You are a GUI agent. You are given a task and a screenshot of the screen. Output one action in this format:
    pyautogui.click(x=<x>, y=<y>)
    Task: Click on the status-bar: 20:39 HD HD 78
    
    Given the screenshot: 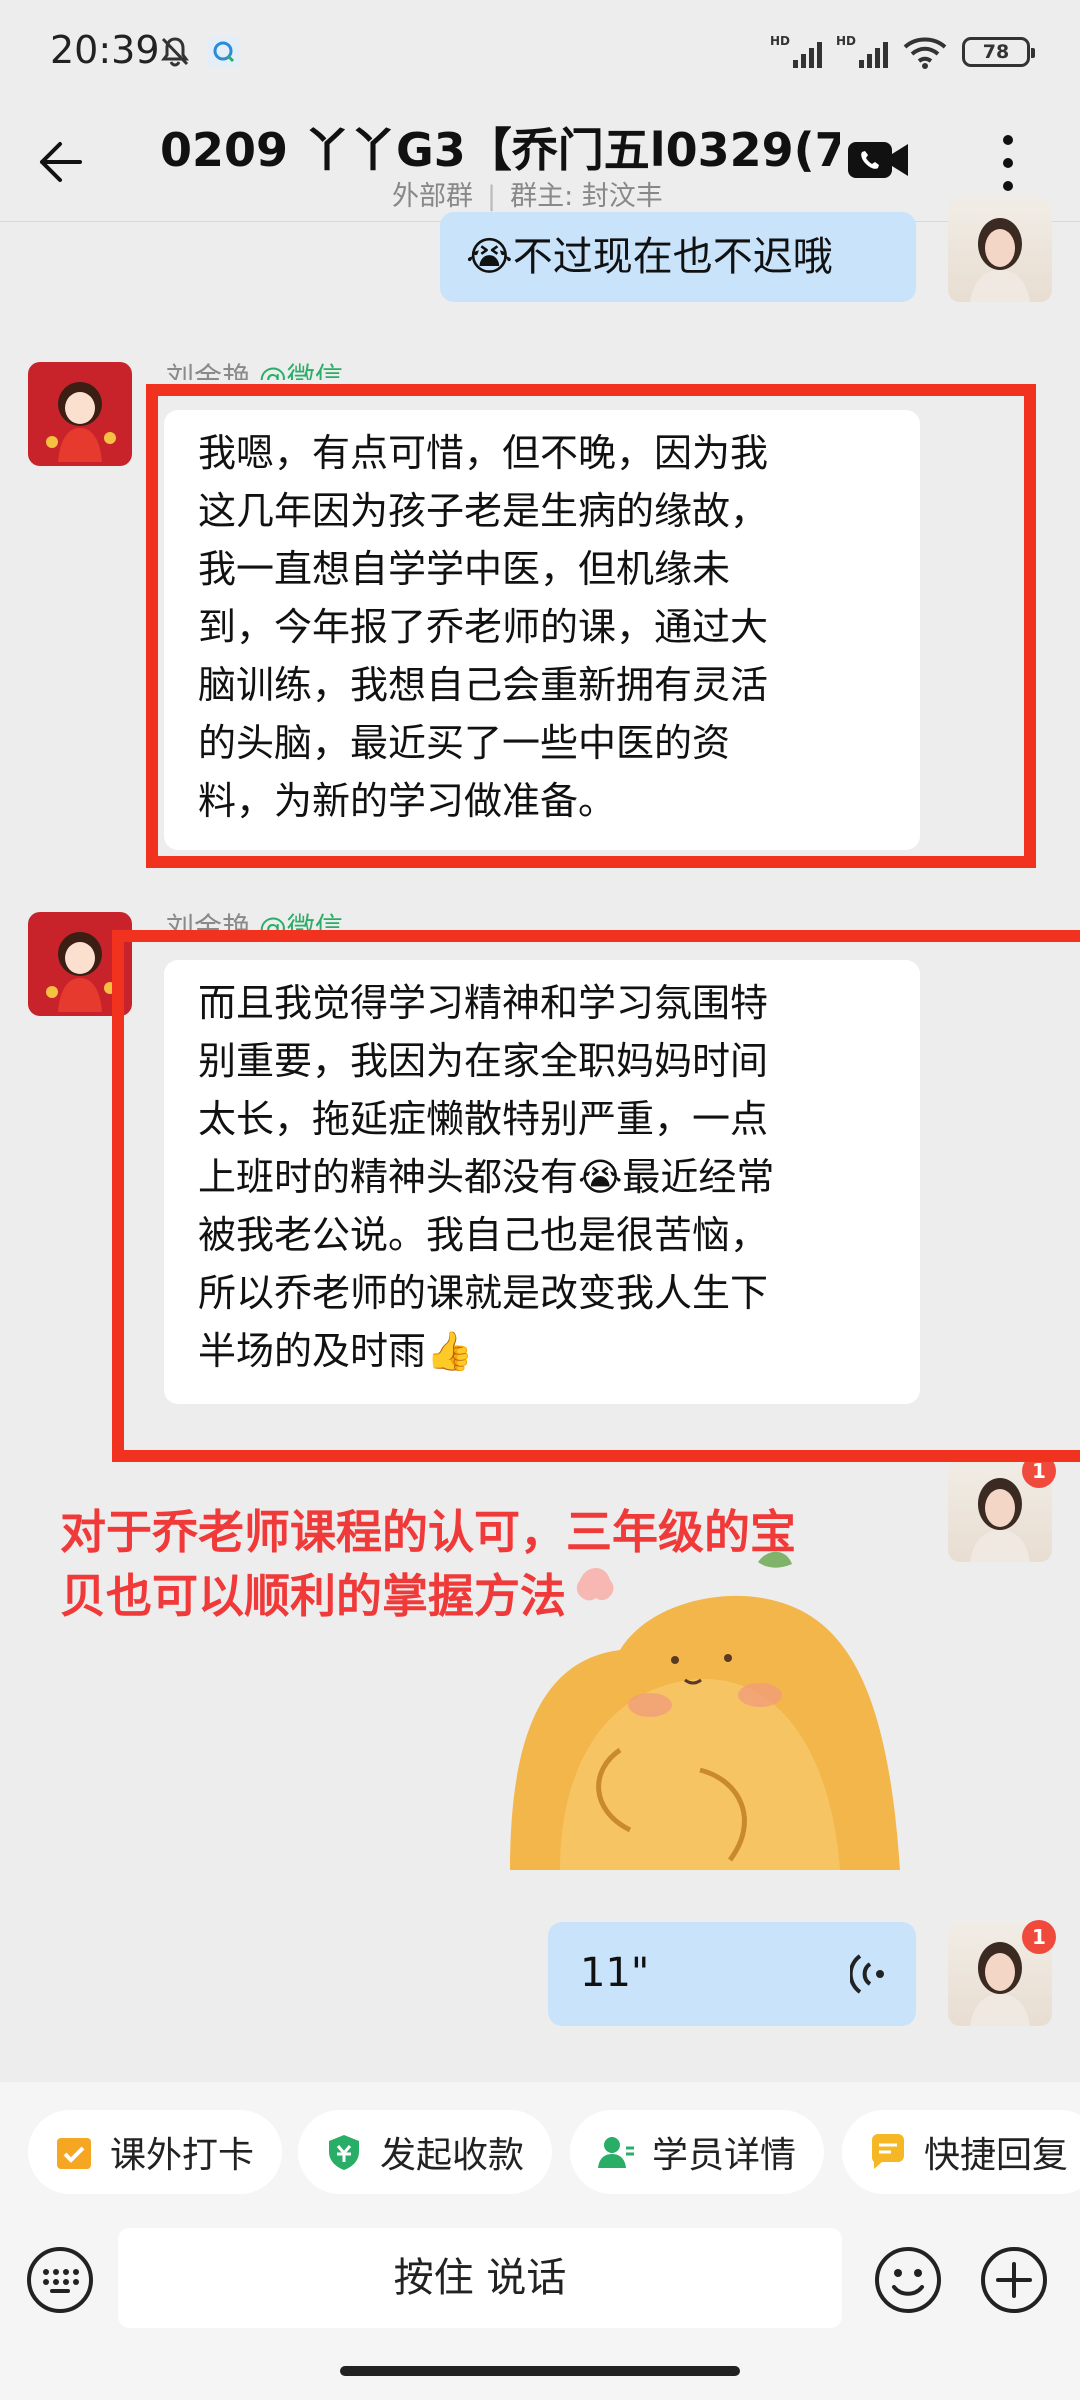 What is the action you would take?
    pyautogui.click(x=540, y=55)
    